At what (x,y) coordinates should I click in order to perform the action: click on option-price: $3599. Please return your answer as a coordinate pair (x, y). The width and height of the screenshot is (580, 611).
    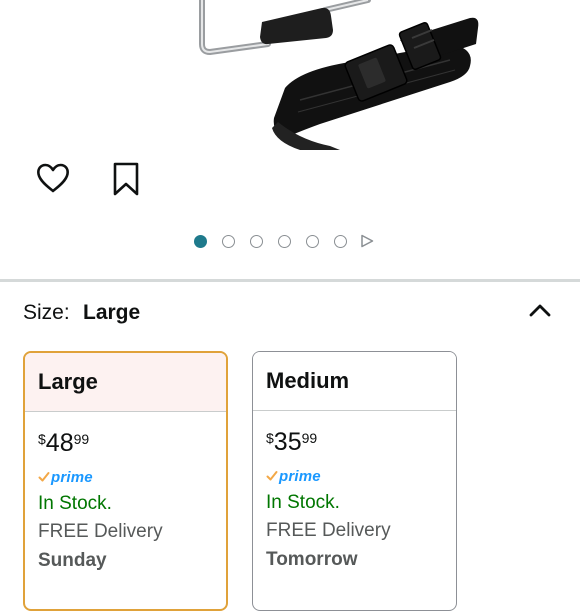
    Looking at the image, I should click on (291, 443).